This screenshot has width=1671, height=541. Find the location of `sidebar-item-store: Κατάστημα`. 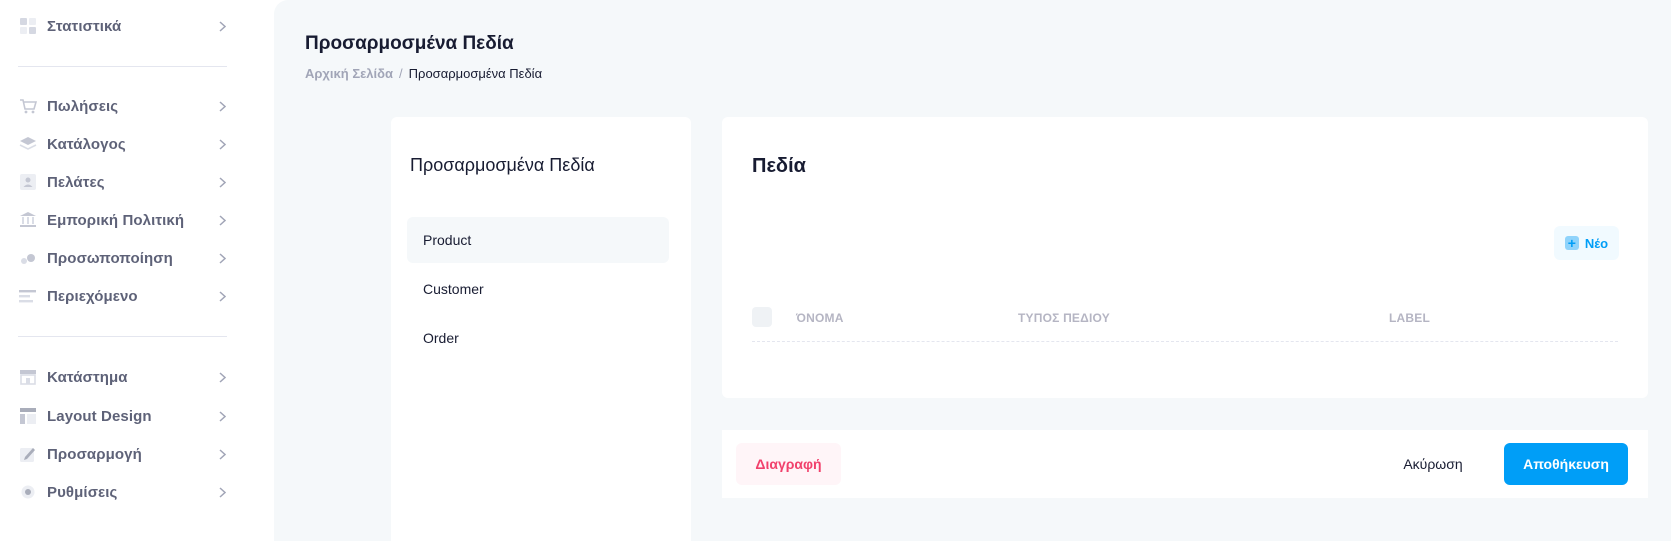

sidebar-item-store: Κατάστημα is located at coordinates (120, 377).